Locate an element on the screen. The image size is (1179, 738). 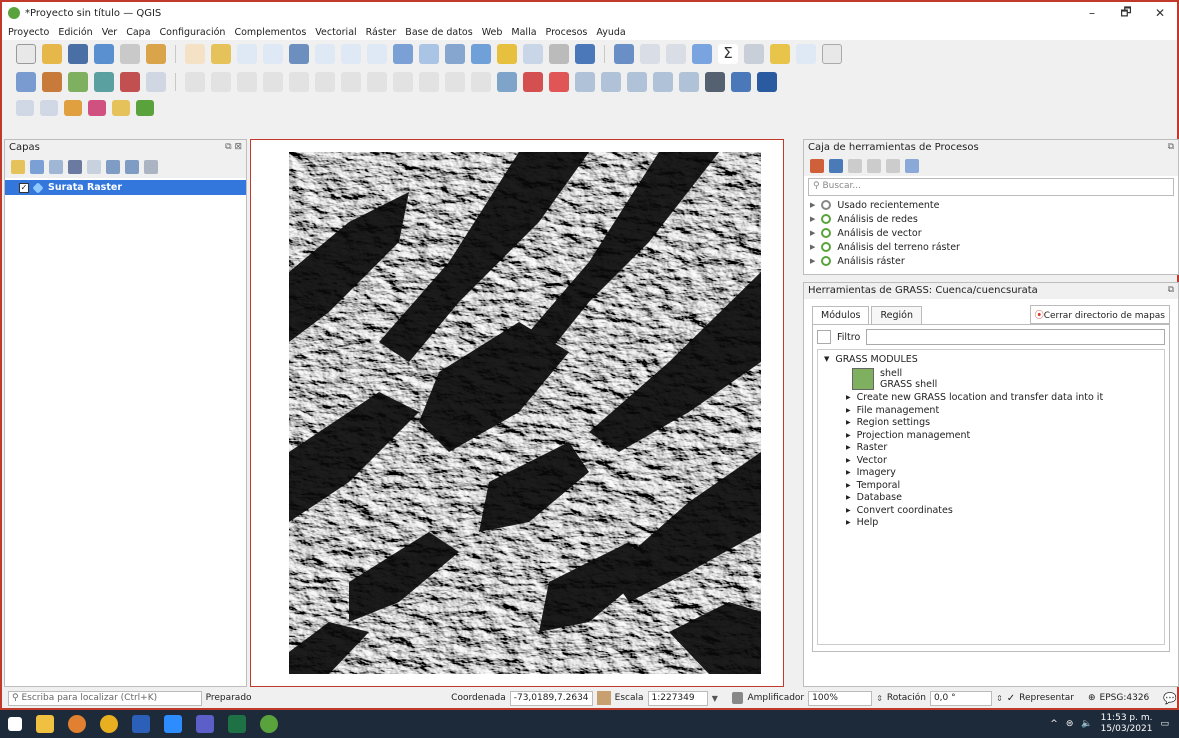
refresh-icon is located at coordinates (585, 54).